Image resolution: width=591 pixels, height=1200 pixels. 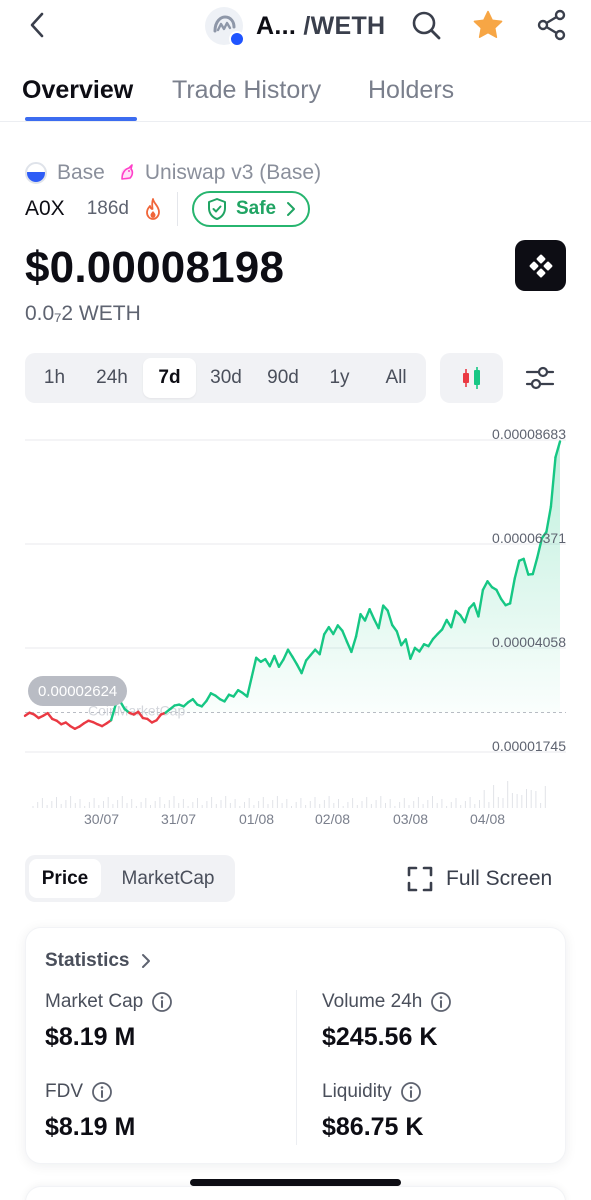 I want to click on chart-metric-toggle: Price MarketCap, so click(x=130, y=878).